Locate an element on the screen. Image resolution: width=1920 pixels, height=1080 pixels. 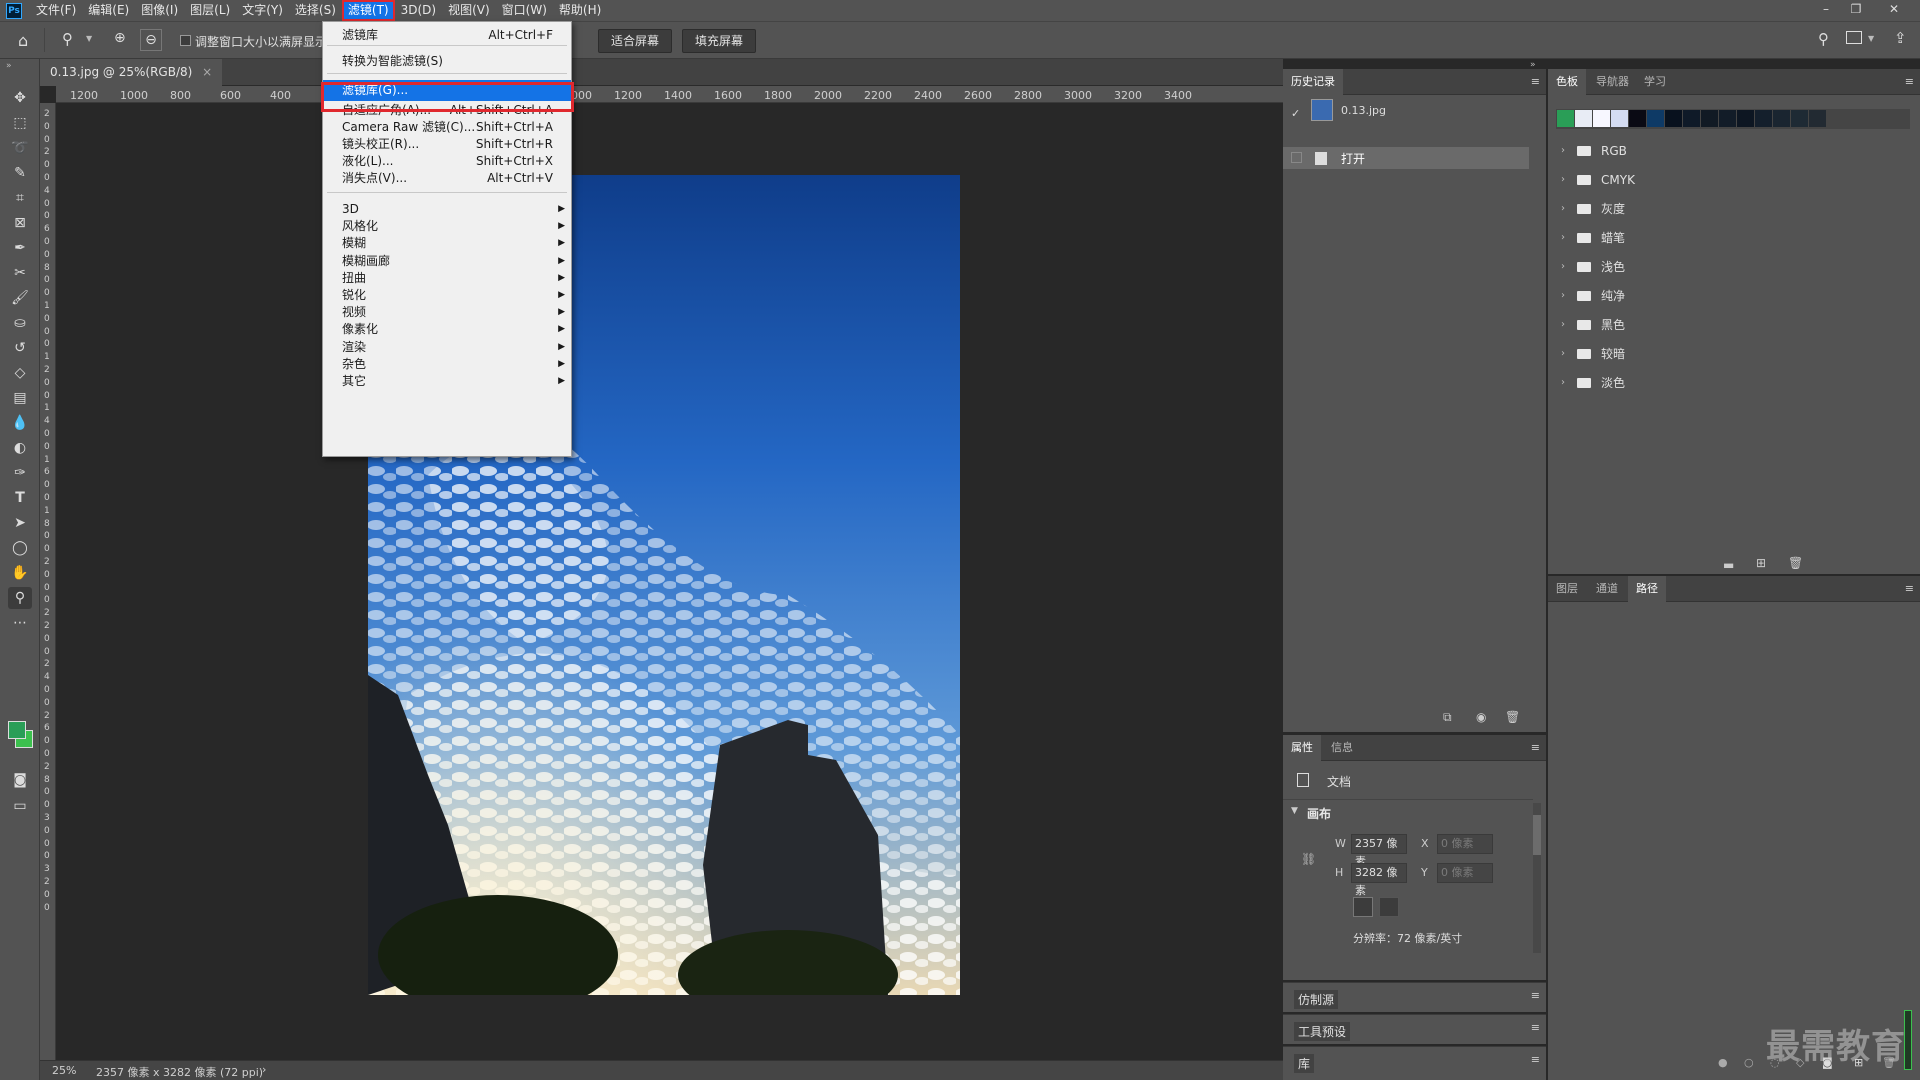
scrollbar-thumb is located at coordinates (1537, 835).